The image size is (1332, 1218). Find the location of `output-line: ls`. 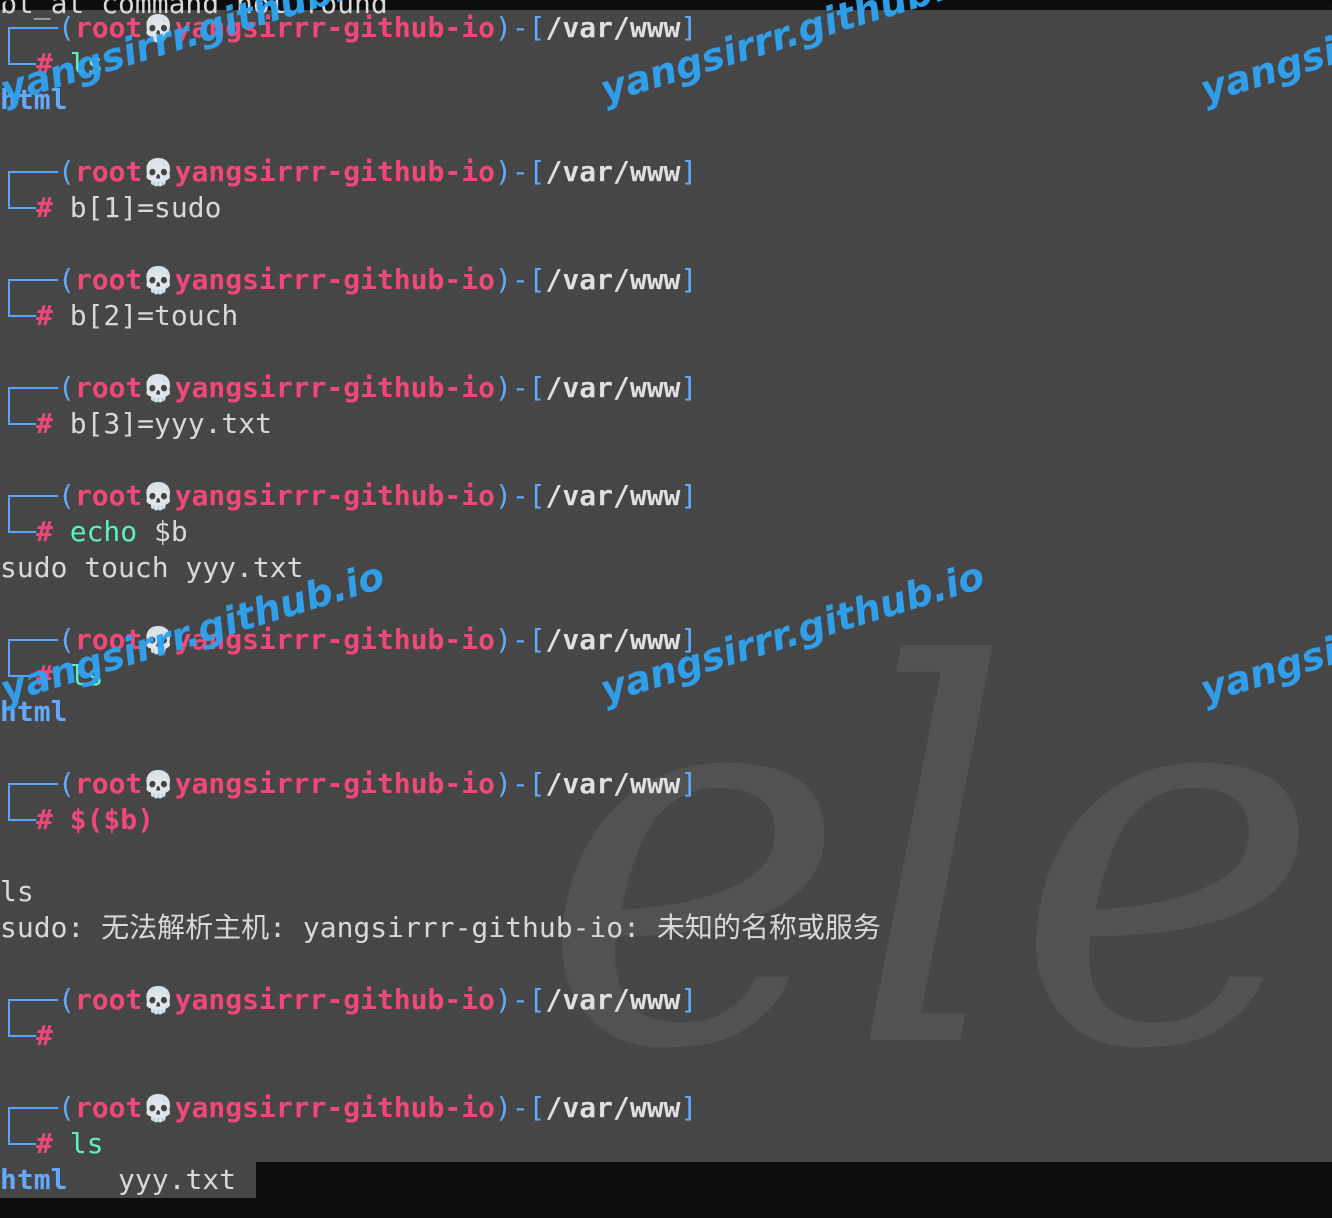

output-line: ls is located at coordinates (17, 891).